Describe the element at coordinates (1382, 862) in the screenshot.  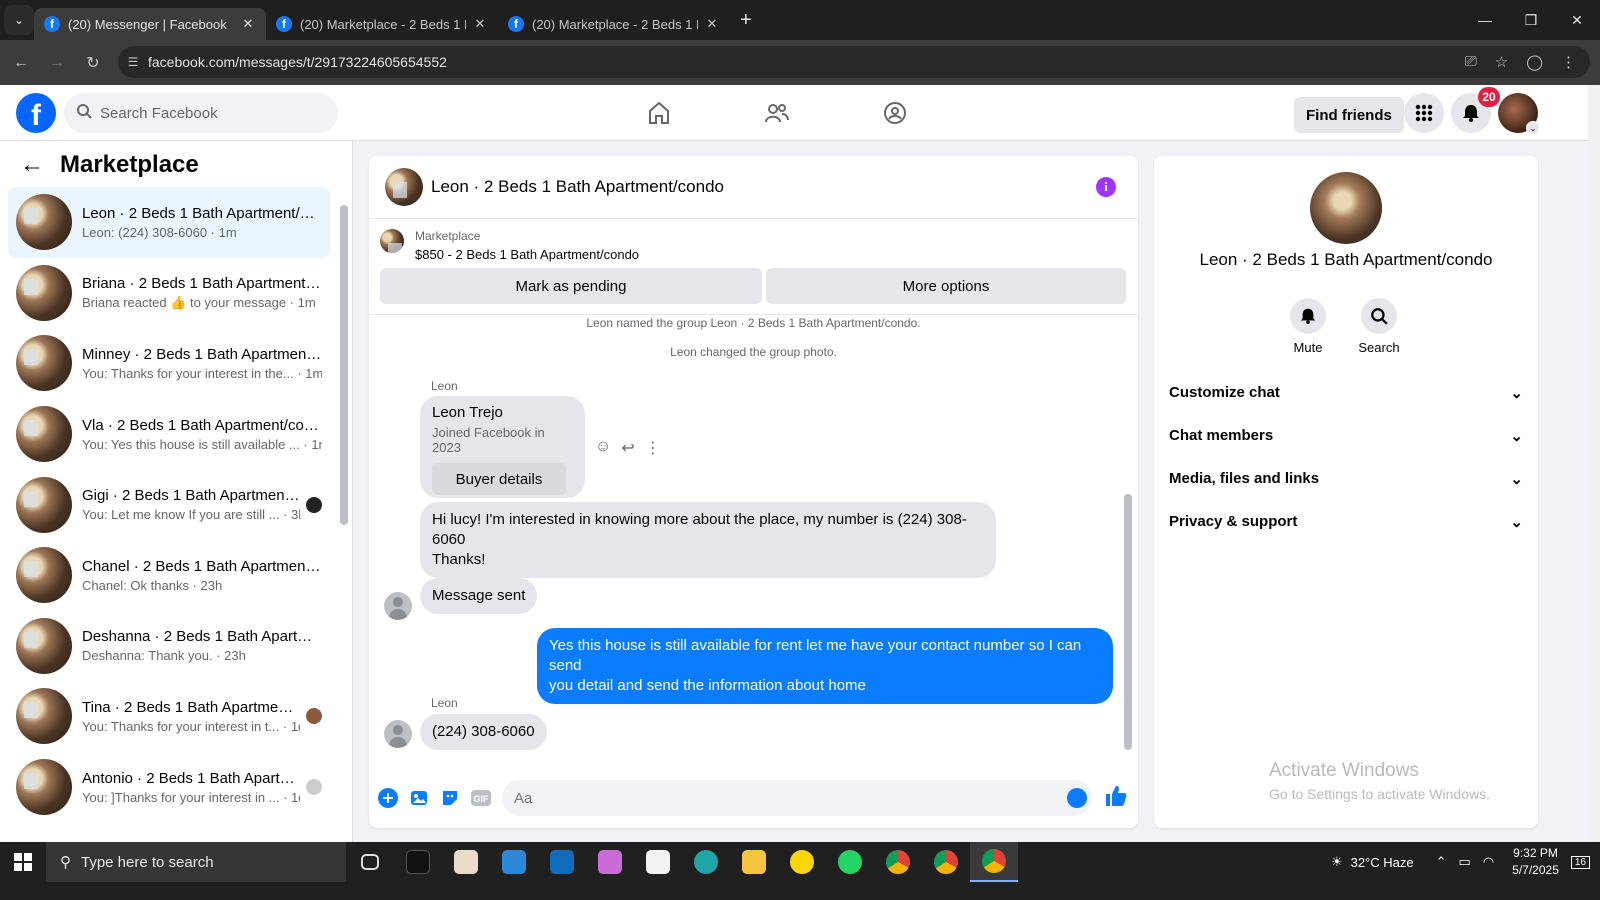
I see `weather-text: 32°C Haze` at that location.